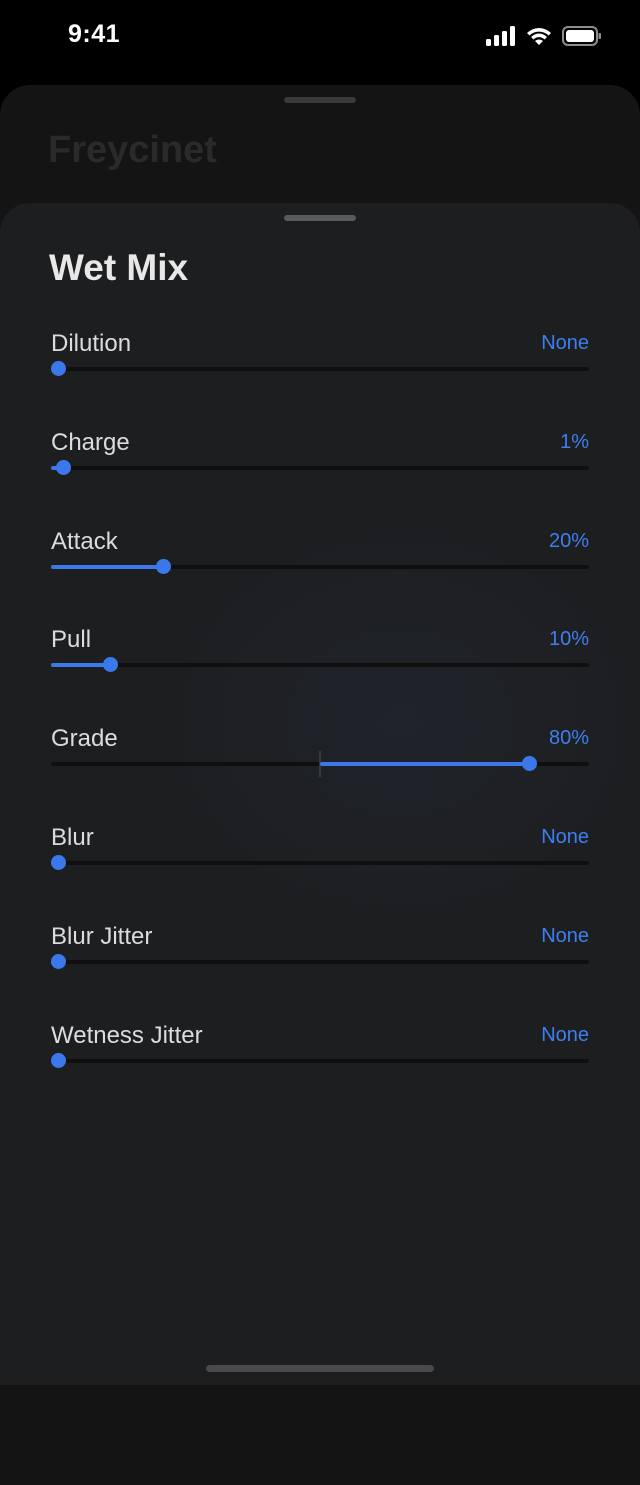 The image size is (640, 1485). Describe the element at coordinates (84, 739) in the screenshot. I see `slider-label: Grade` at that location.